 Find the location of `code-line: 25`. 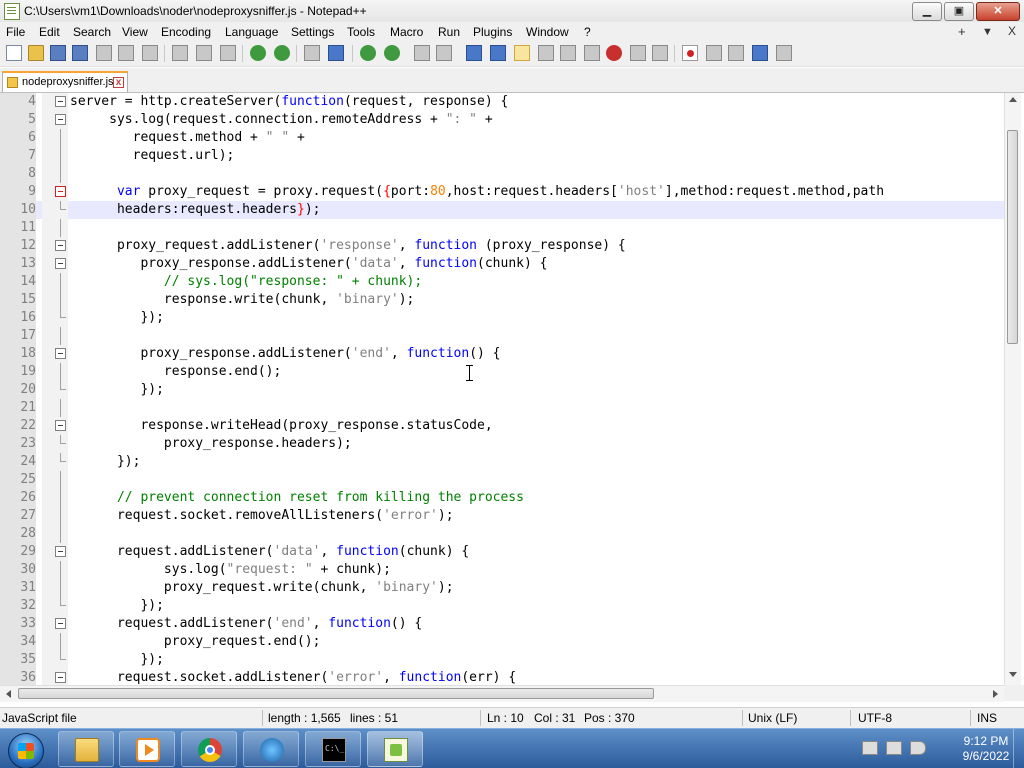

code-line: 25 is located at coordinates (502, 480).